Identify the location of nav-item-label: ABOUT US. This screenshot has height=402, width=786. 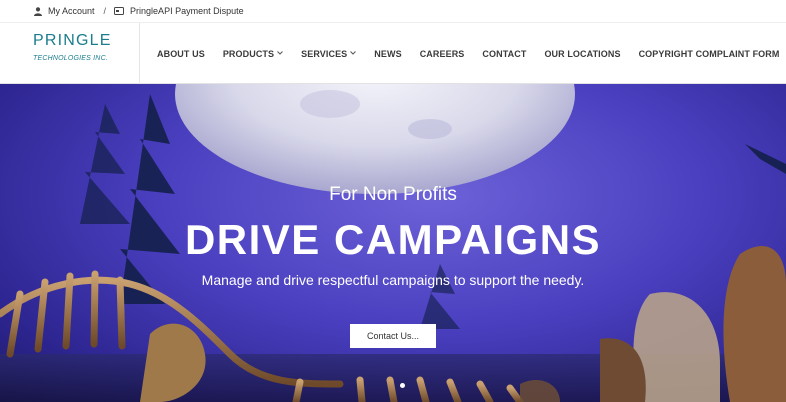
(181, 53).